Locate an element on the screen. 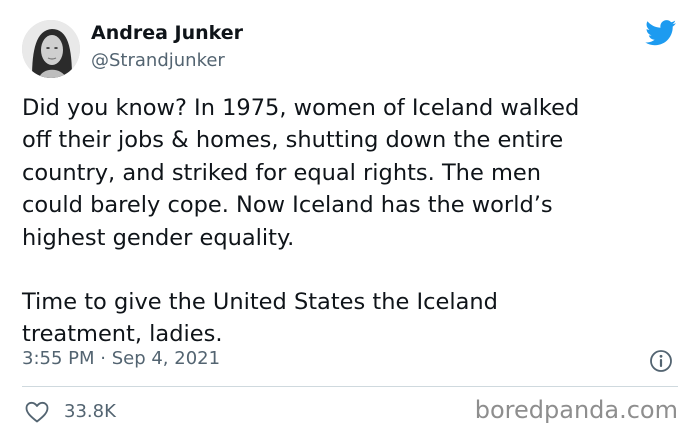 This screenshot has height=441, width=700. profile-photo-icon is located at coordinates (51, 49).